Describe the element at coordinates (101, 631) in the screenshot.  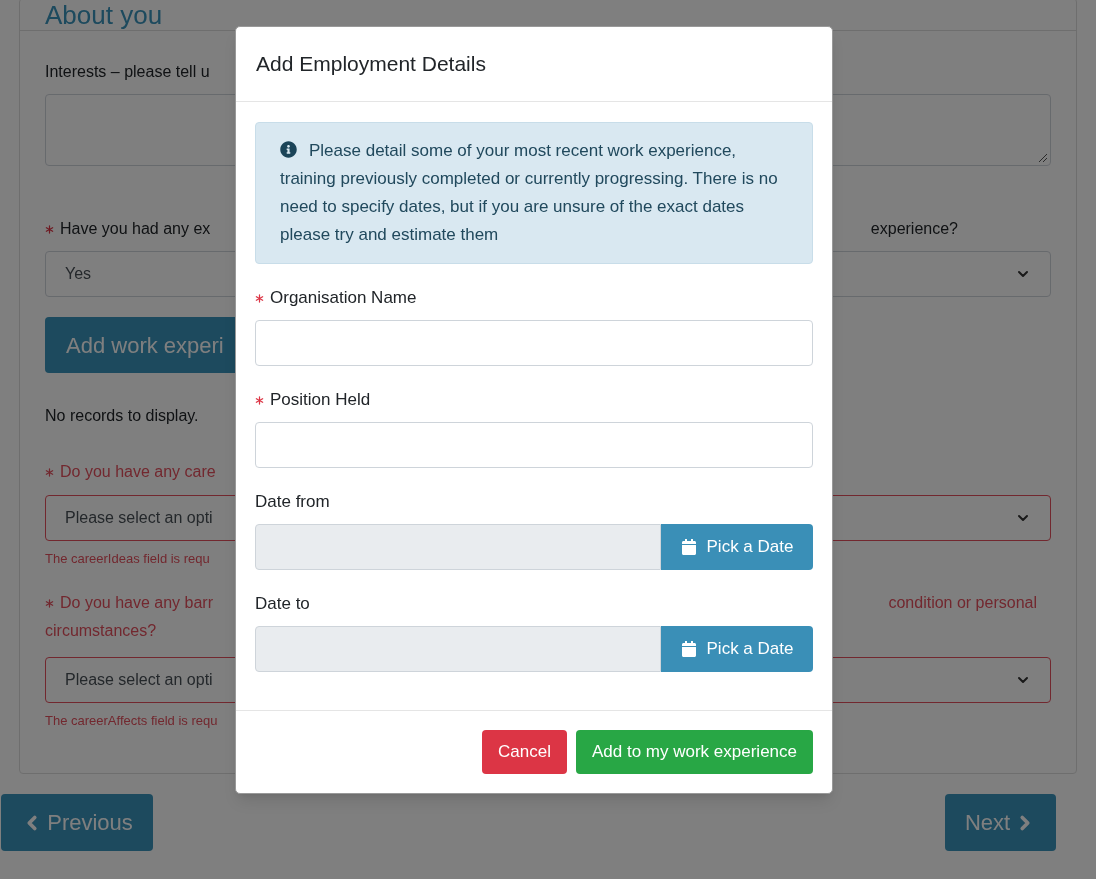
I see `field-label: circumstances?` at that location.